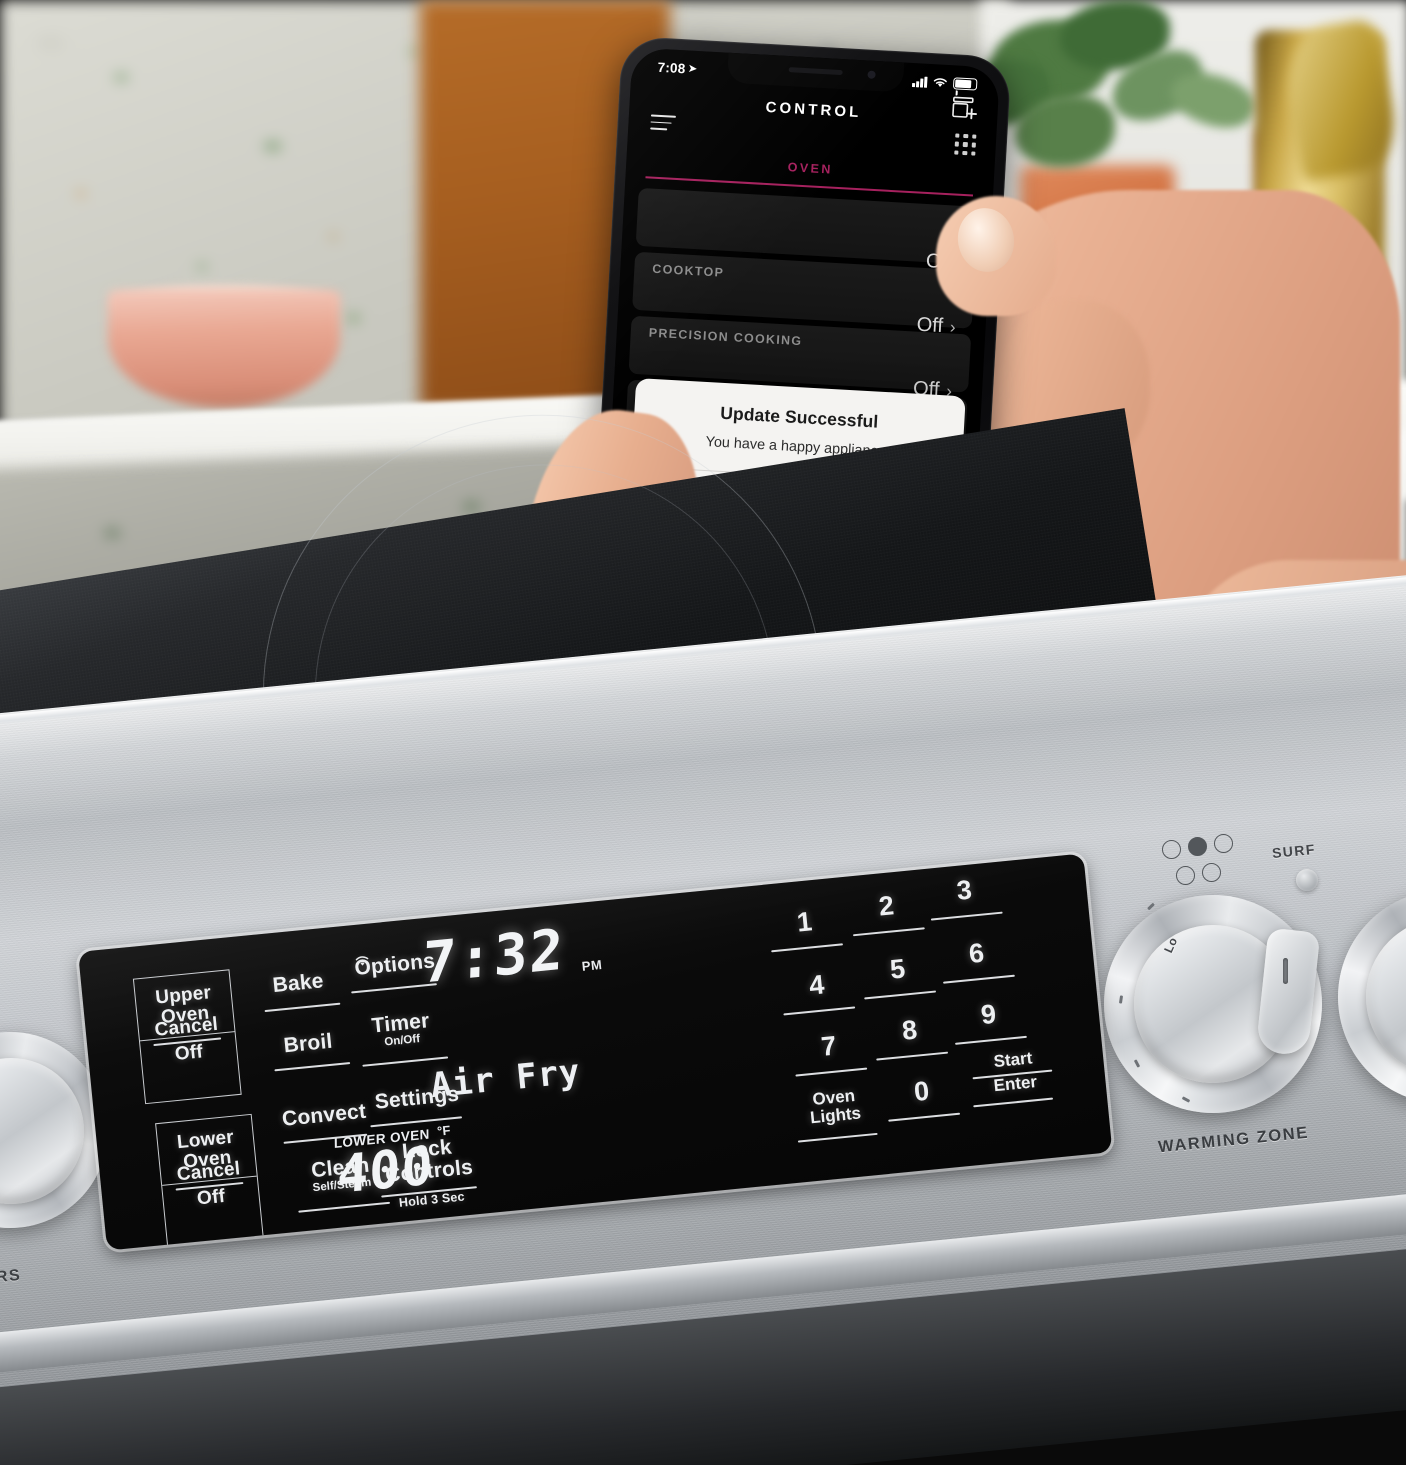 This screenshot has width=1406, height=1465. I want to click on wifi-icon, so click(940, 82).